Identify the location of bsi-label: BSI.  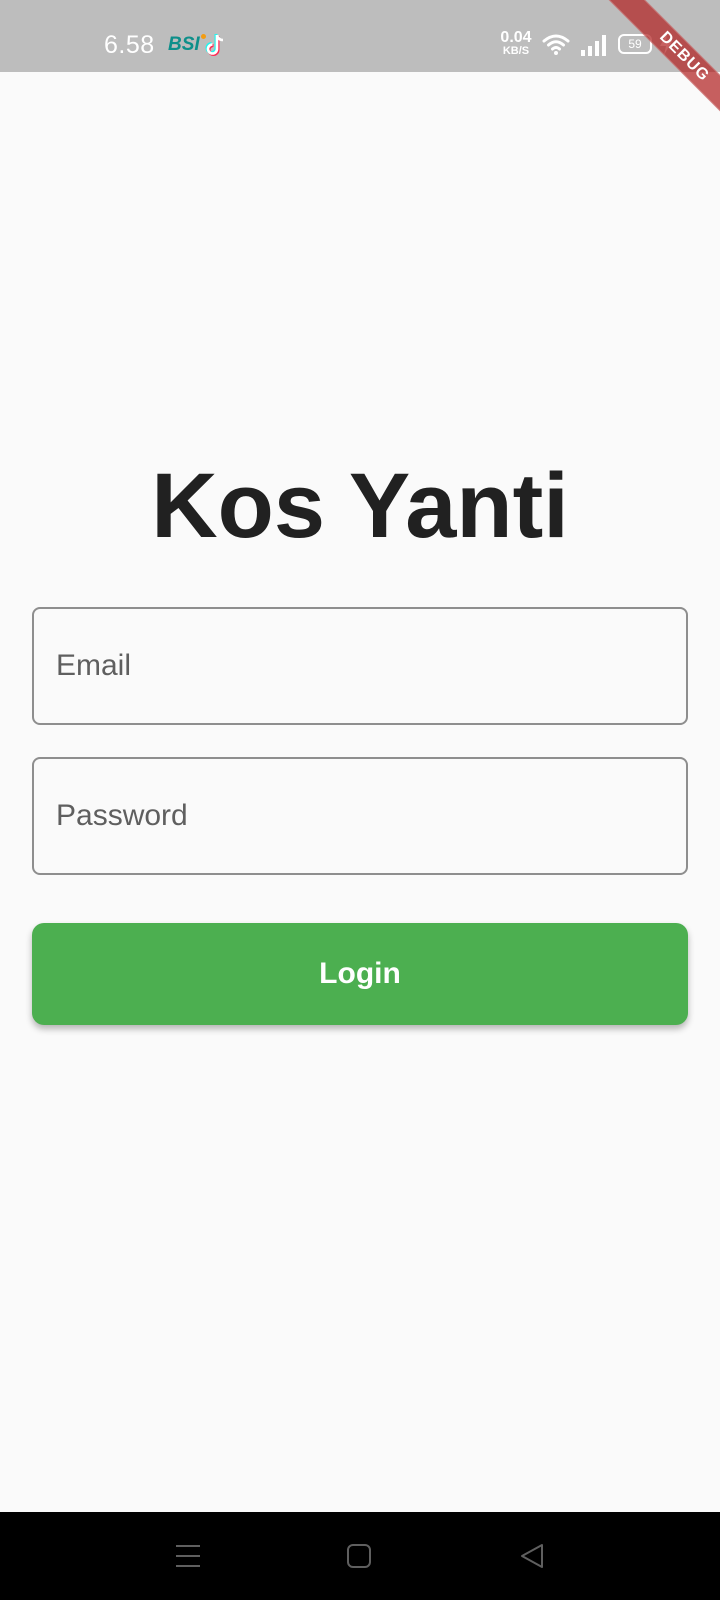
(184, 44).